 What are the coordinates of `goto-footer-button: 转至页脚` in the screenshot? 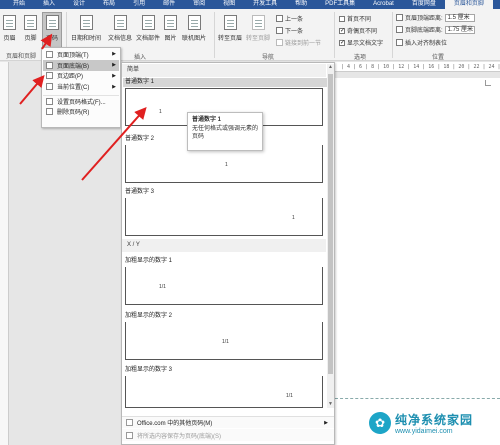 It's located at (258, 28).